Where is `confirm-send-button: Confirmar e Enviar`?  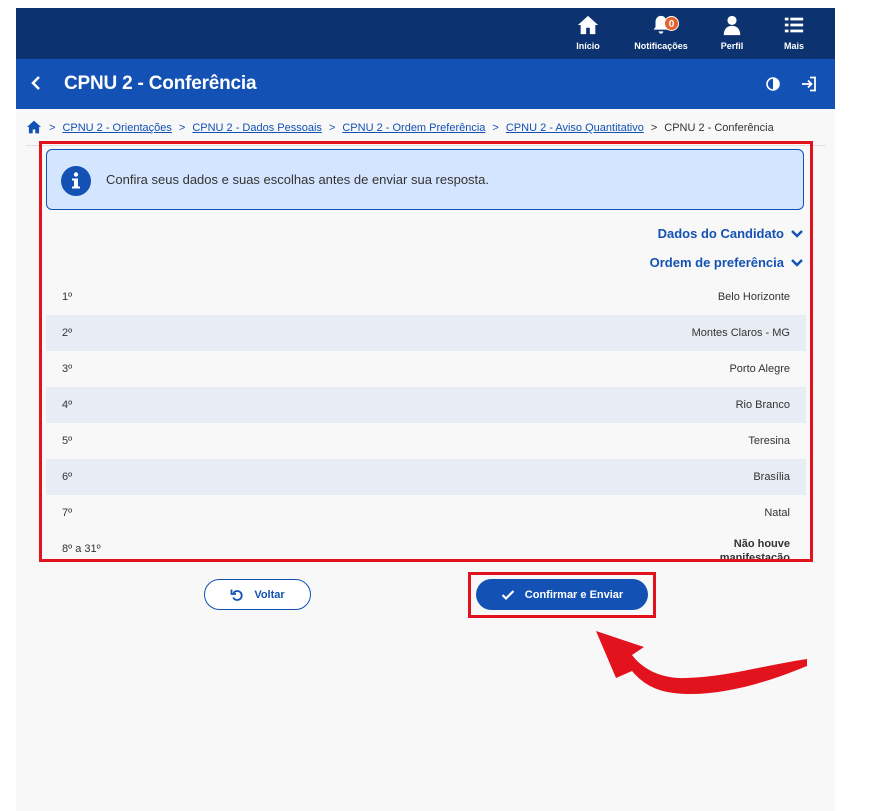 confirm-send-button: Confirmar e Enviar is located at coordinates (562, 594).